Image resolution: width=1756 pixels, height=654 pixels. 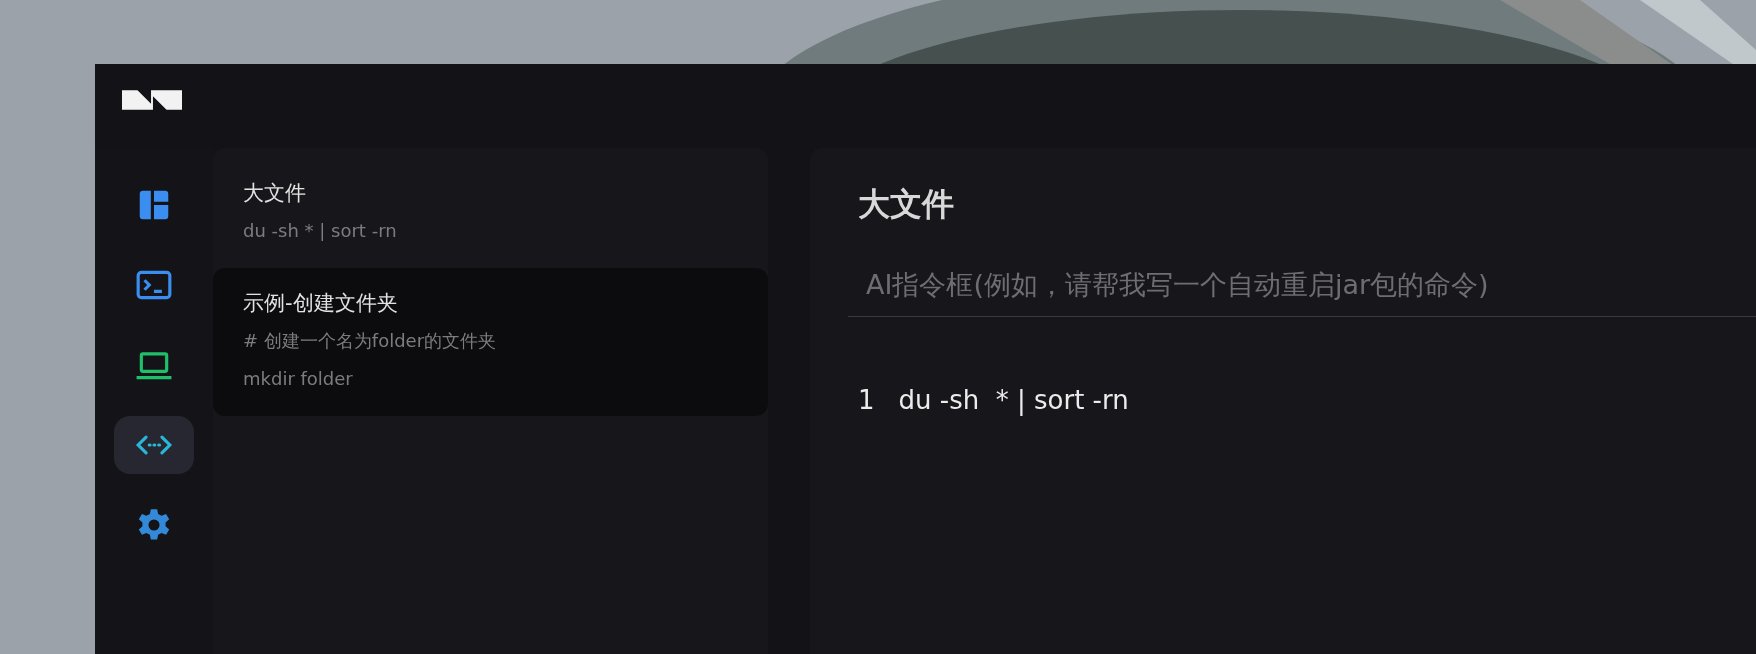 I want to click on snippet-title: 示例-创建文件夹, so click(x=321, y=303).